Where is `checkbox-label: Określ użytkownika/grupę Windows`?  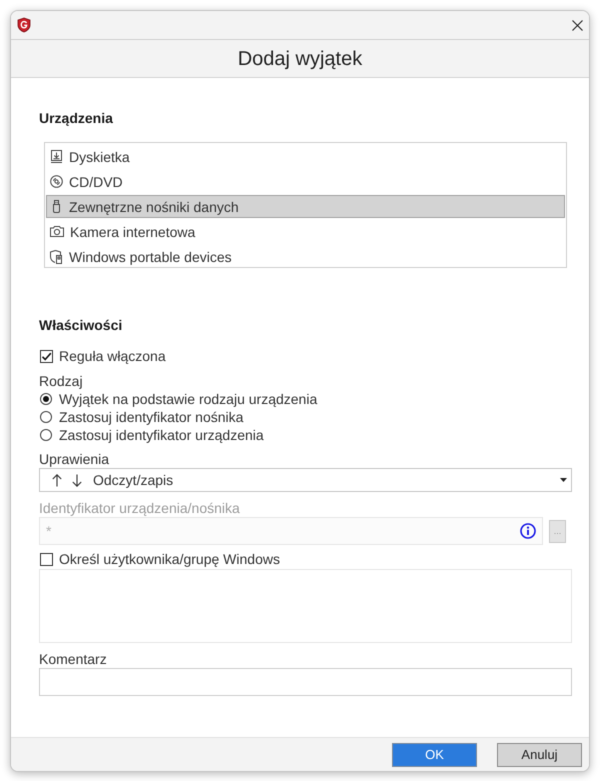 checkbox-label: Określ użytkownika/grupę Windows is located at coordinates (169, 559).